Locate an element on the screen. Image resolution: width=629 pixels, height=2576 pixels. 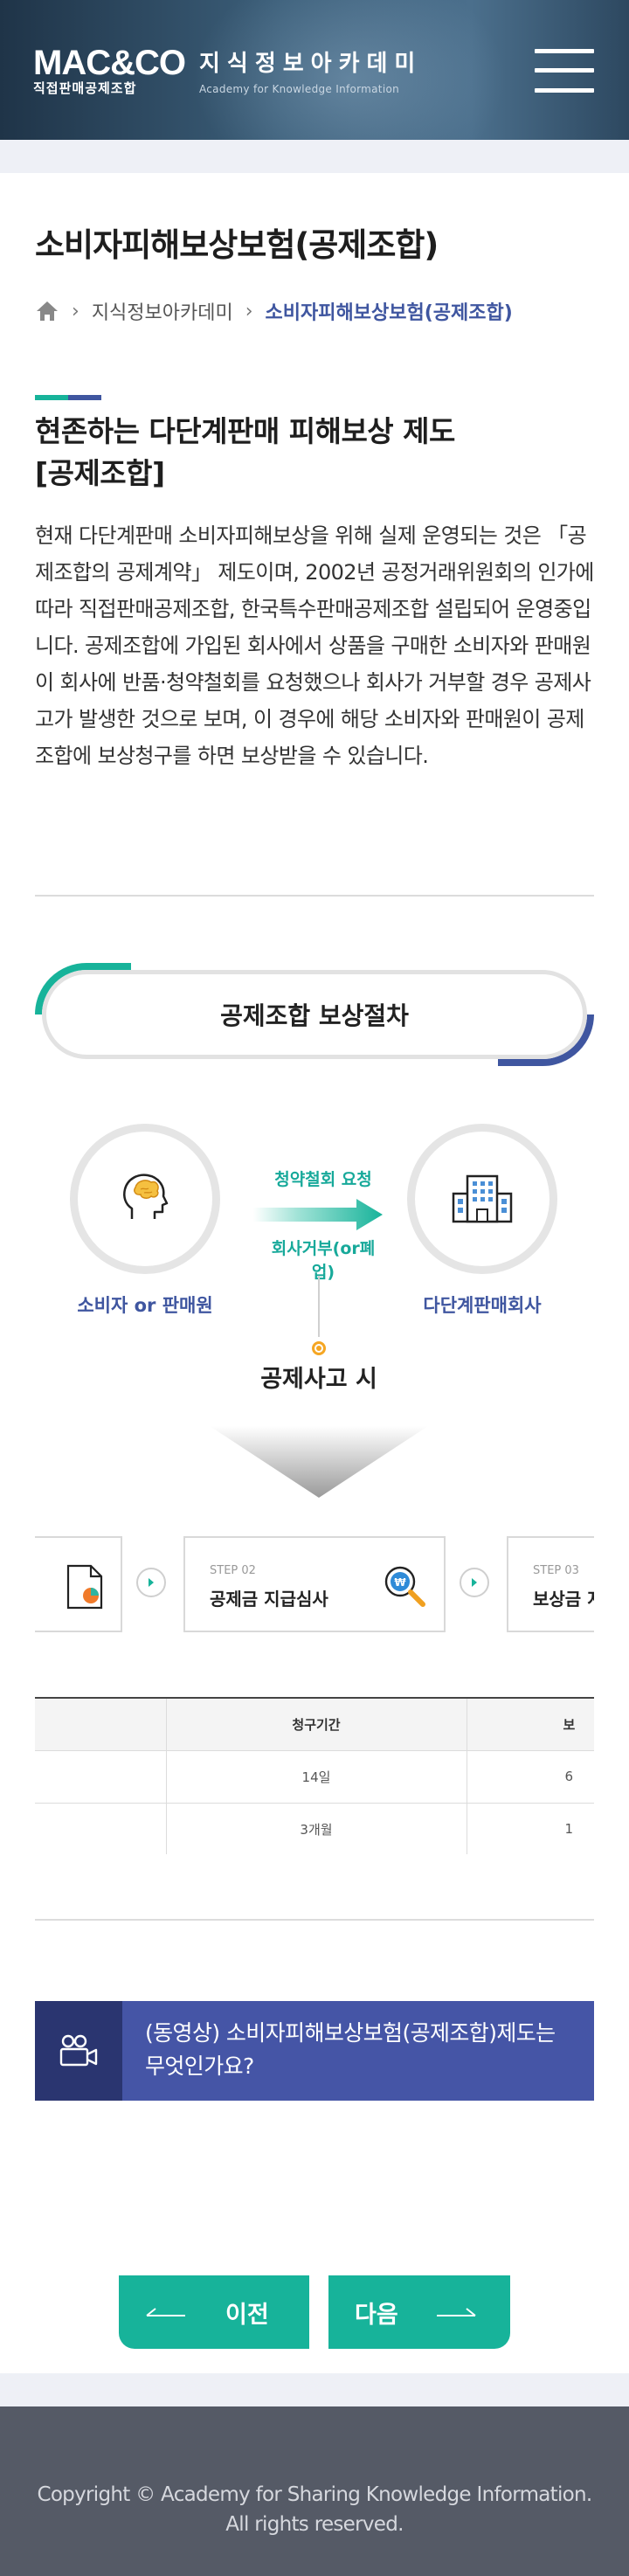
breadcrumb: › 지식정보아카데미 › 소비자피해보상보험(공제조합) is located at coordinates (274, 311).